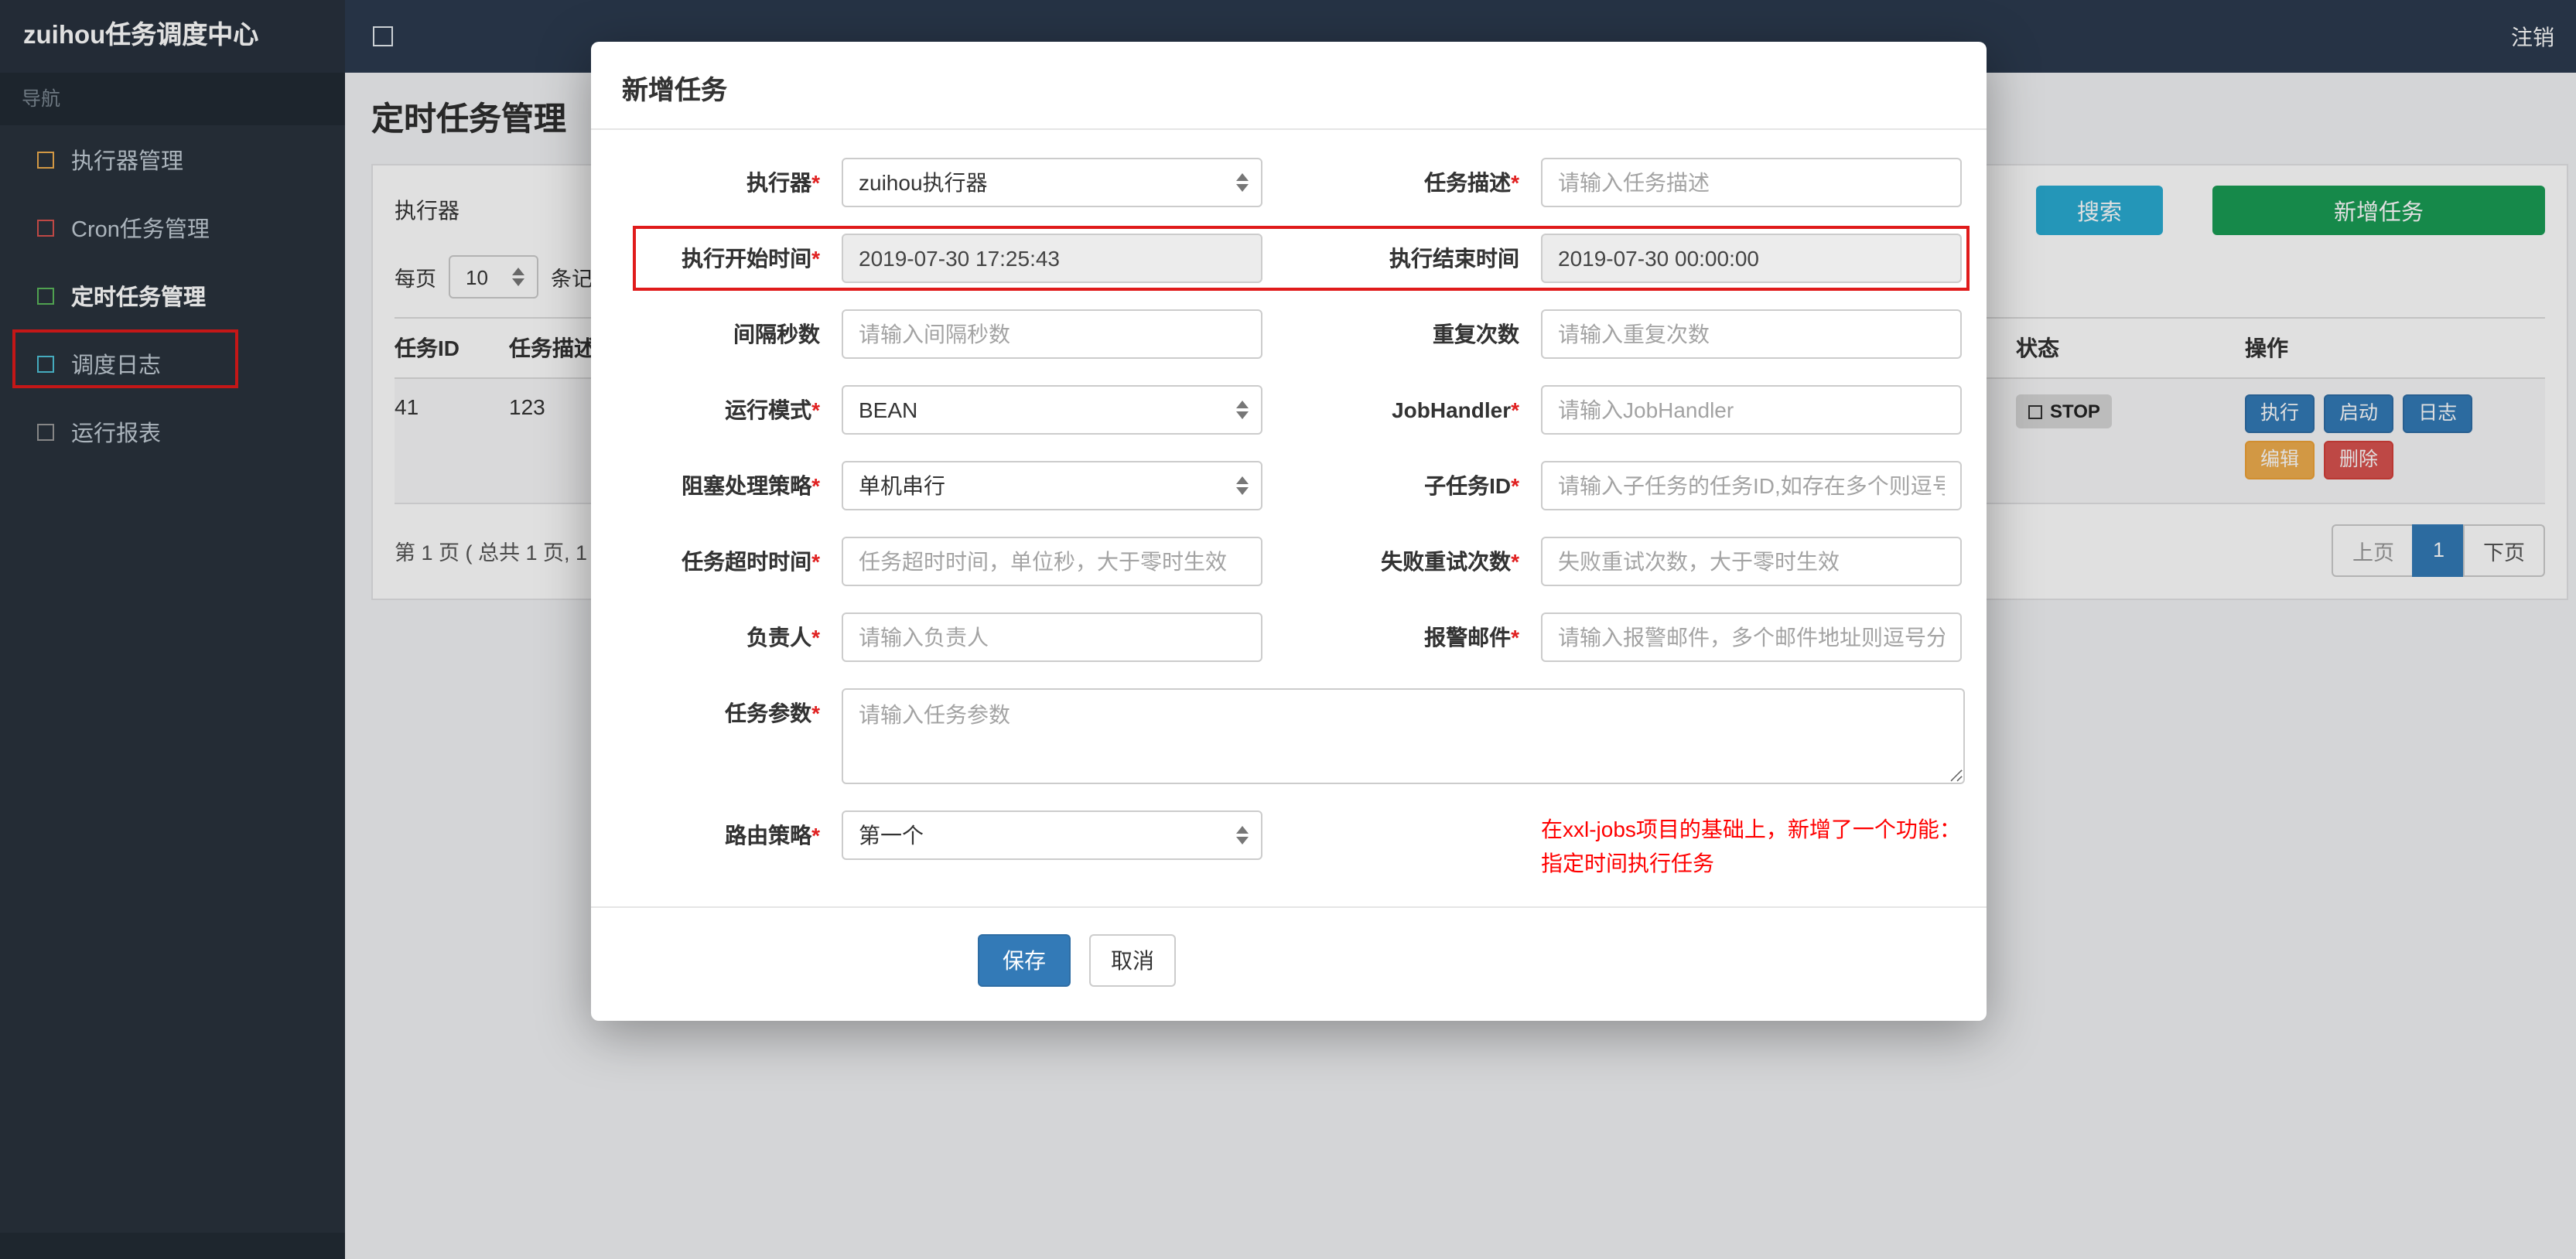 Image resolution: width=2576 pixels, height=1259 pixels. Describe the element at coordinates (1289, 182) in the screenshot. I see `form-row-executor-desc: 执行器* zuihou执行器 任务描述*` at that location.